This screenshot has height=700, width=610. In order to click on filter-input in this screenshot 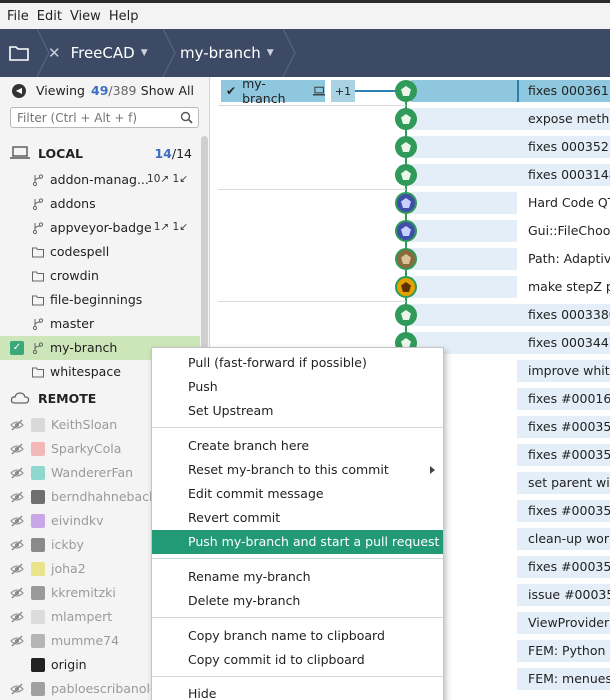, I will do `click(91, 117)`.